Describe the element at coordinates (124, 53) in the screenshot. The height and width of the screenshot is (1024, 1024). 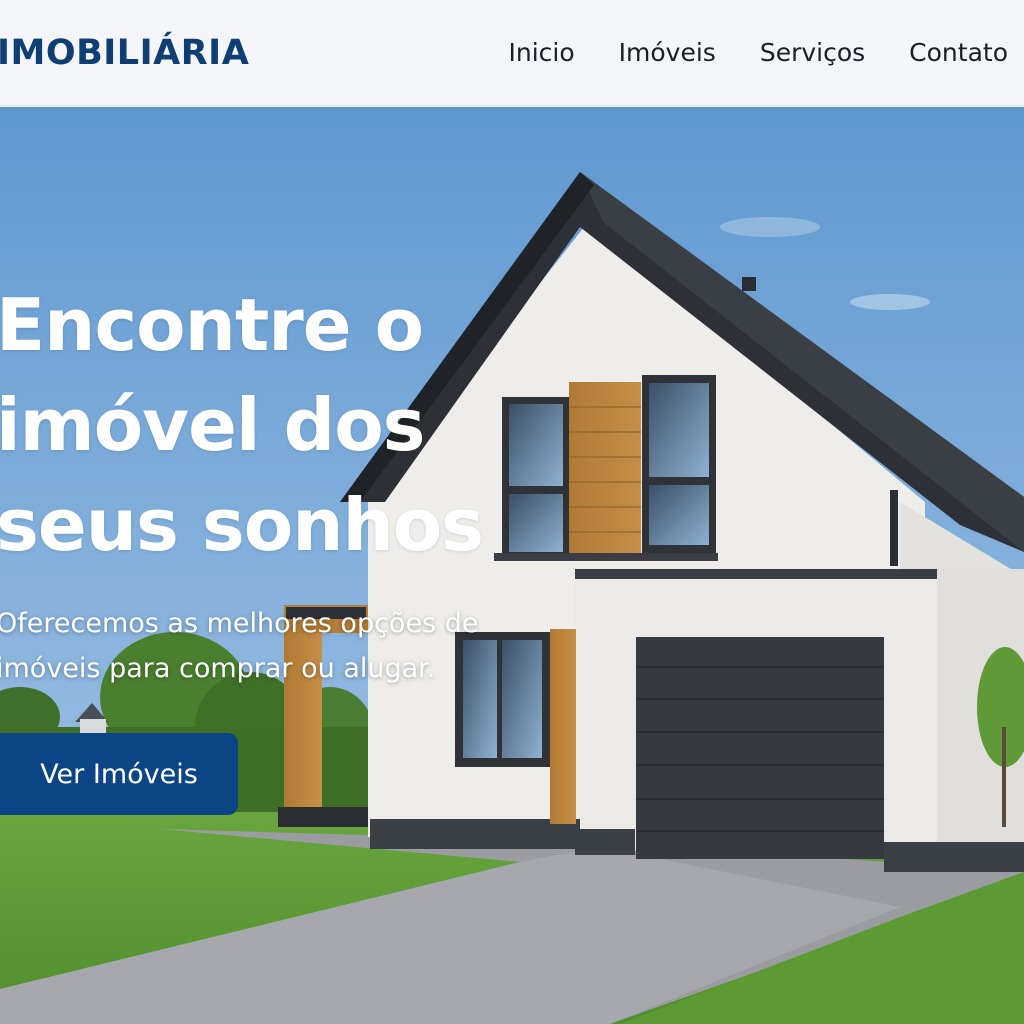
I see `brand-logo: IMOBILIÁRIA` at that location.